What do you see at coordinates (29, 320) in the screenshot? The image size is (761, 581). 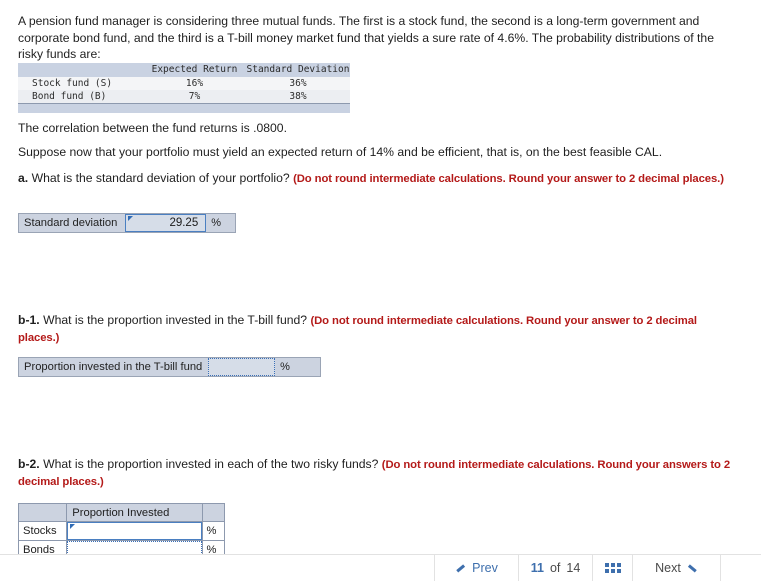 I see `question-b1-label: b-1.` at bounding box center [29, 320].